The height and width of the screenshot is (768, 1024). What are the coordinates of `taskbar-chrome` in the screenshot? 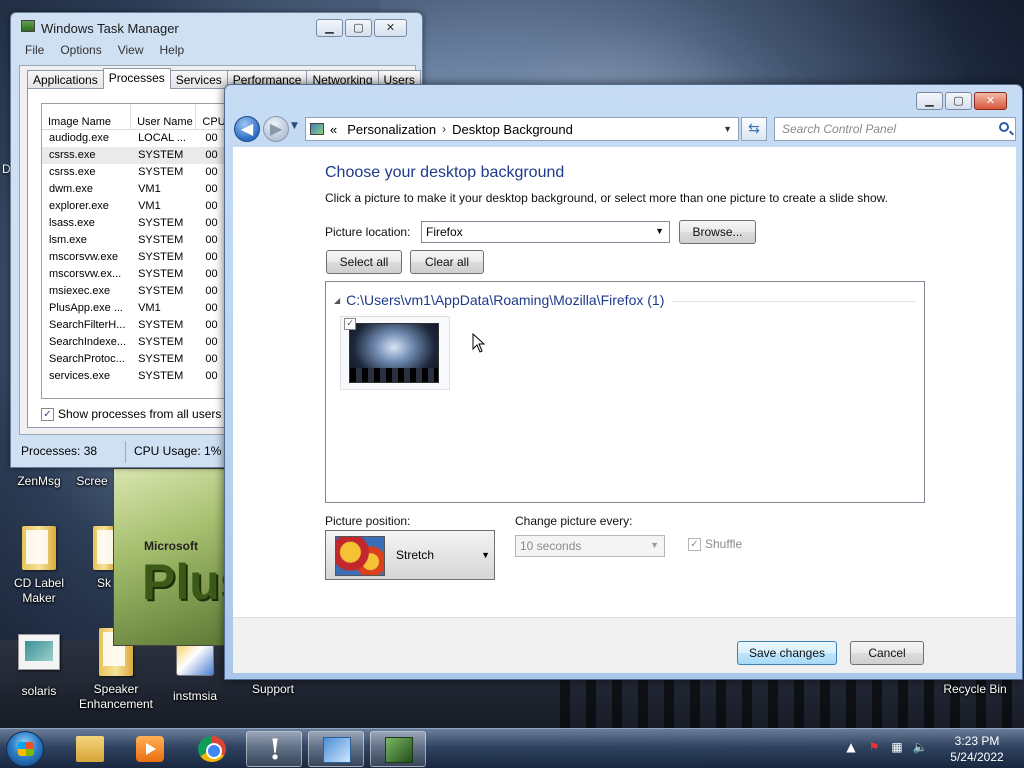 It's located at (212, 749).